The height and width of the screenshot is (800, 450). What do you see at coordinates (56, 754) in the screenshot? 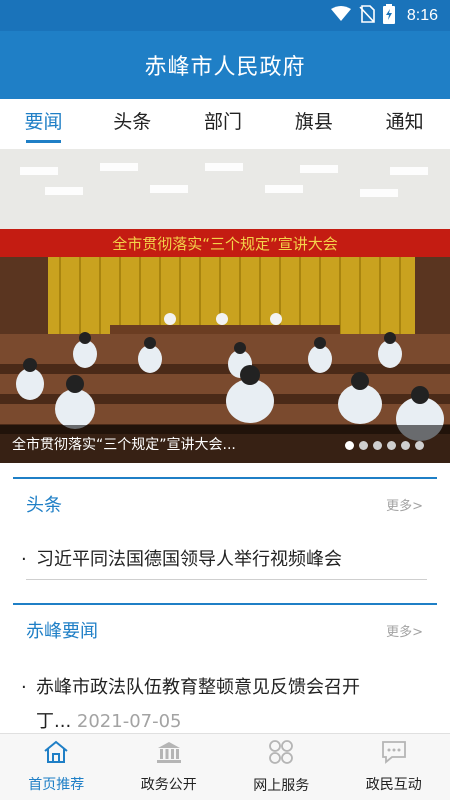
I see `home-icon` at bounding box center [56, 754].